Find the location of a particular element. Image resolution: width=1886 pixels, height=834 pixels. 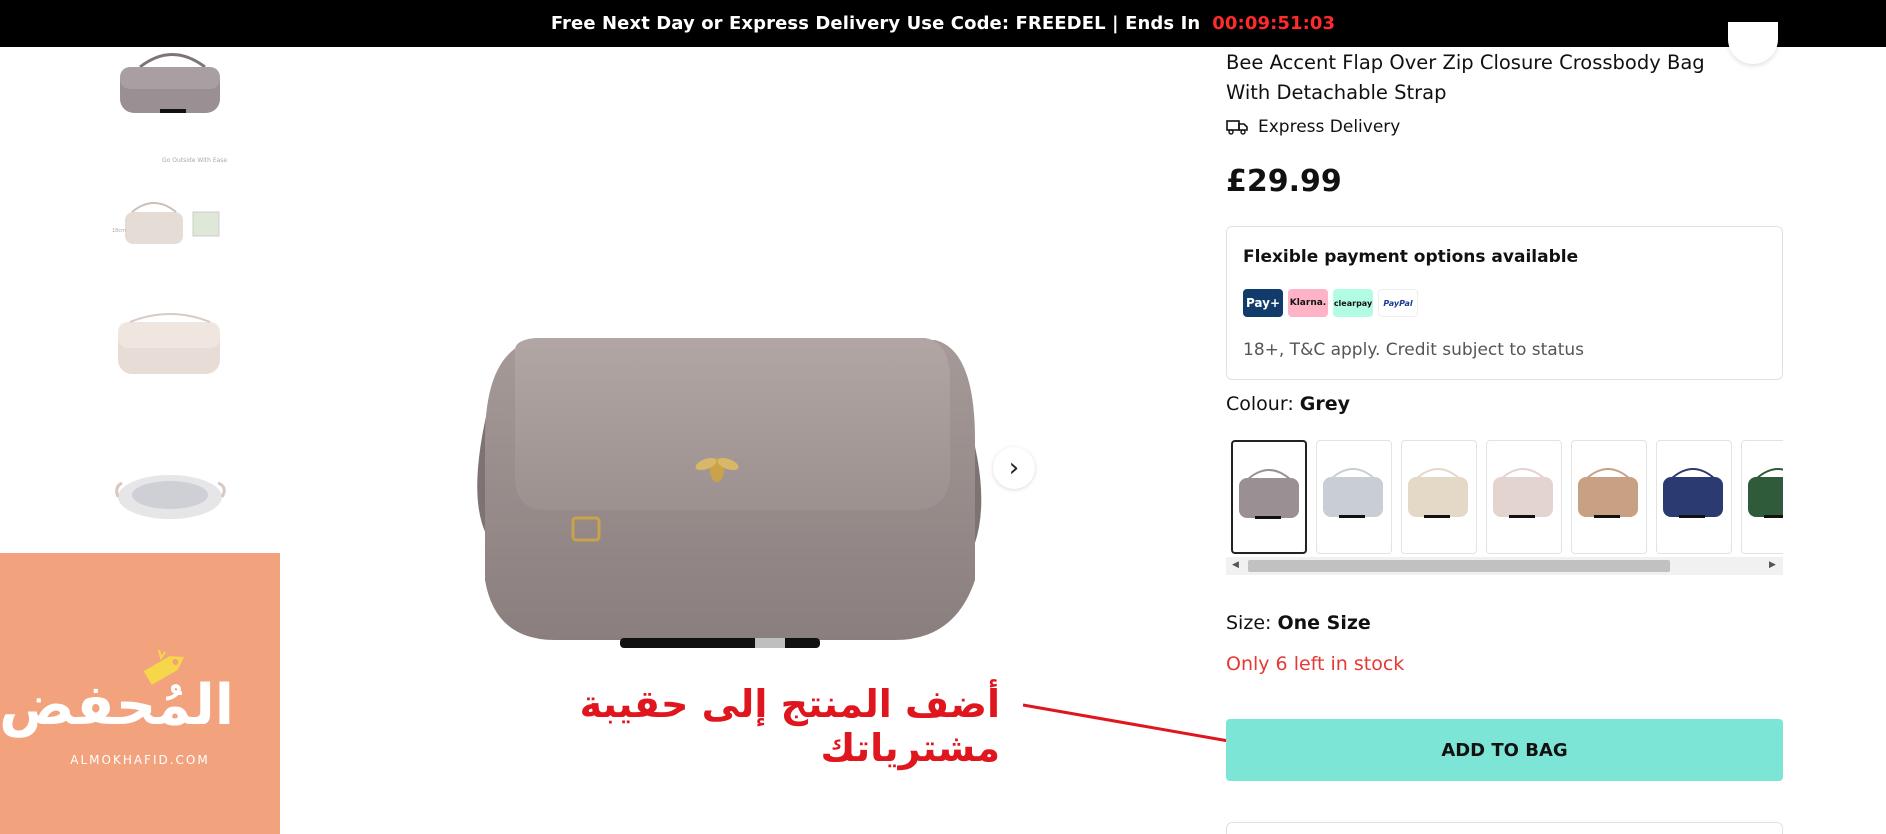

colour-label: Colour: Grey is located at coordinates (1288, 404).